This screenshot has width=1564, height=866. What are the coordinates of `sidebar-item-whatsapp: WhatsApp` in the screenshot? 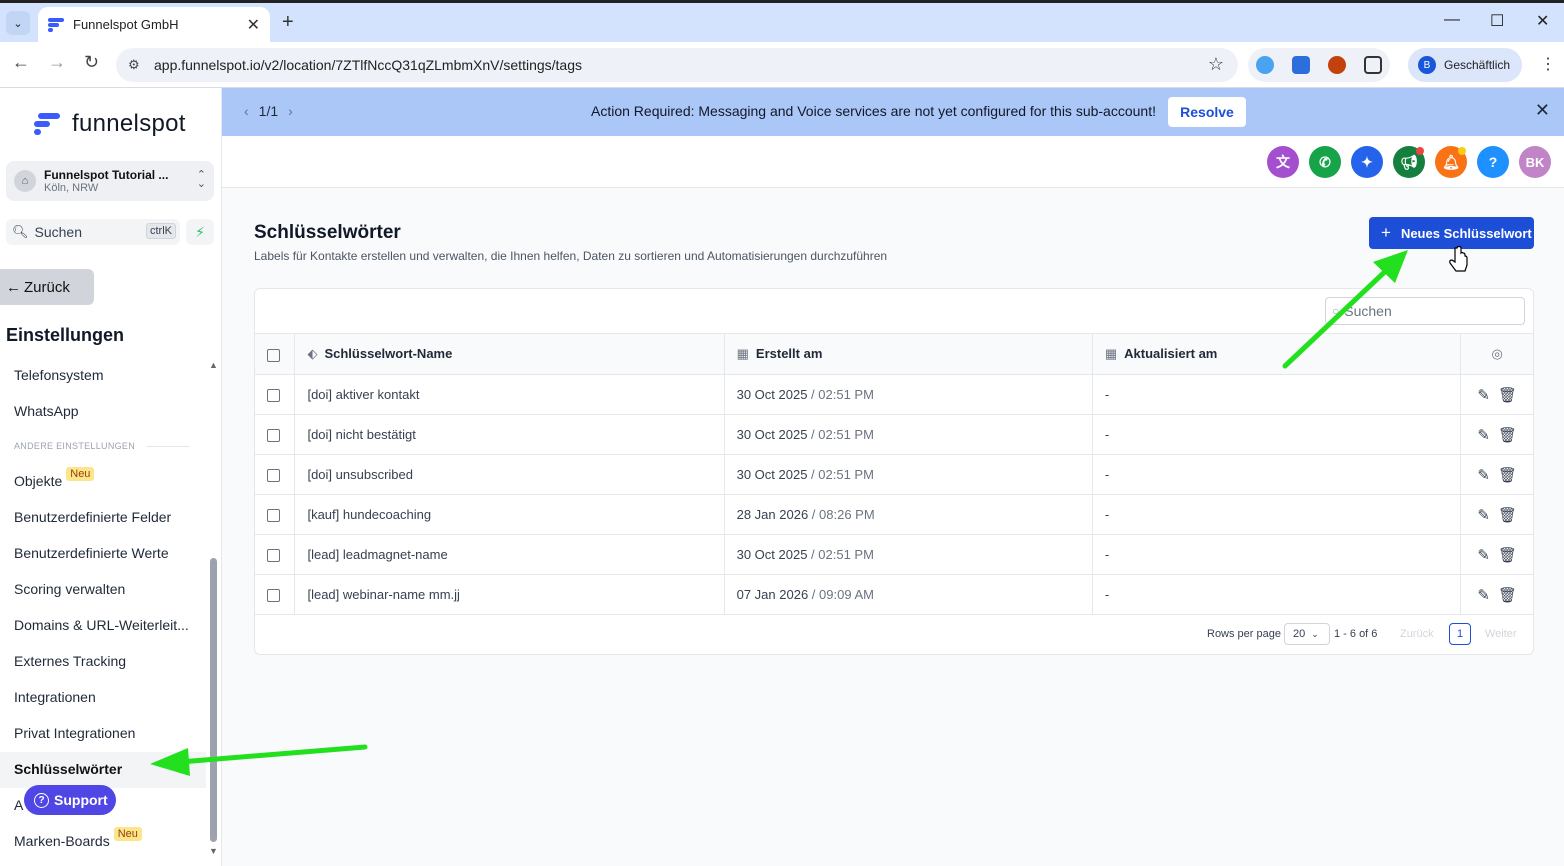 It's located at (46, 411).